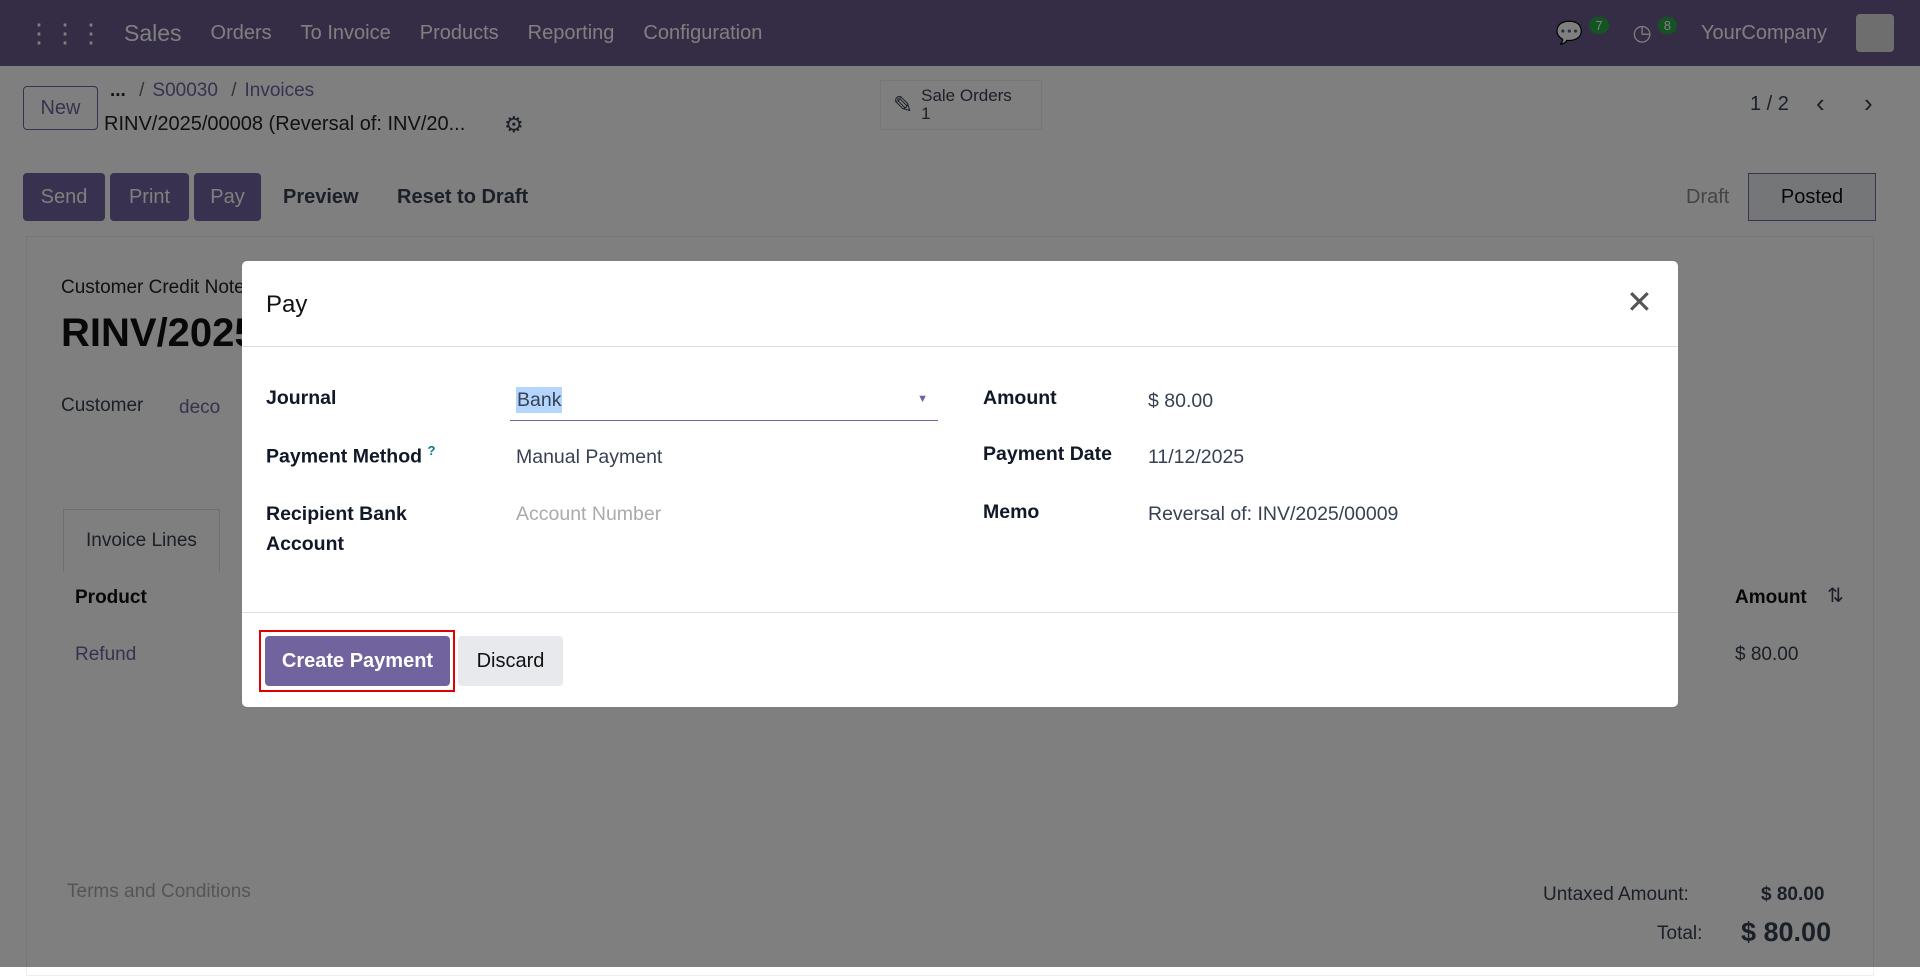 This screenshot has width=1920, height=976. What do you see at coordinates (357, 661) in the screenshot?
I see `create-payment-button: Create Payment` at bounding box center [357, 661].